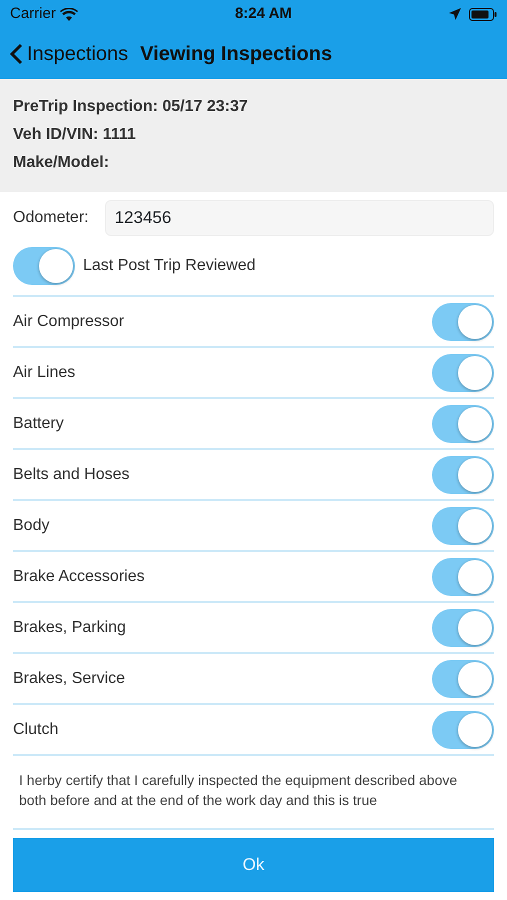 The width and height of the screenshot is (507, 900). What do you see at coordinates (79, 576) in the screenshot?
I see `inspection-item-label: Brake Accessories` at bounding box center [79, 576].